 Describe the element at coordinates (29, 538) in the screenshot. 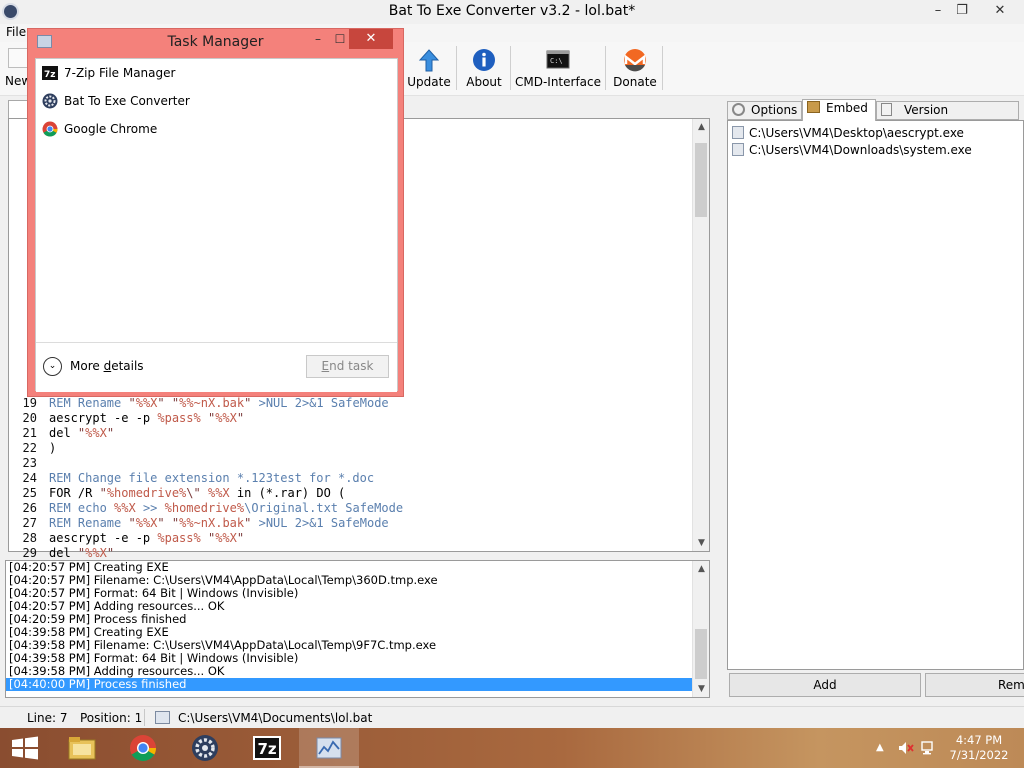

I see `line-number: 28` at that location.